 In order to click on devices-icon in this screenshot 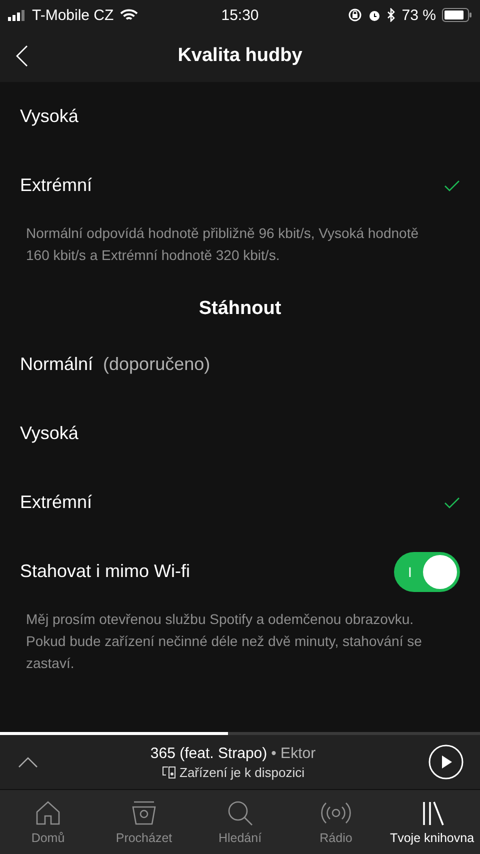, I will do `click(169, 772)`.